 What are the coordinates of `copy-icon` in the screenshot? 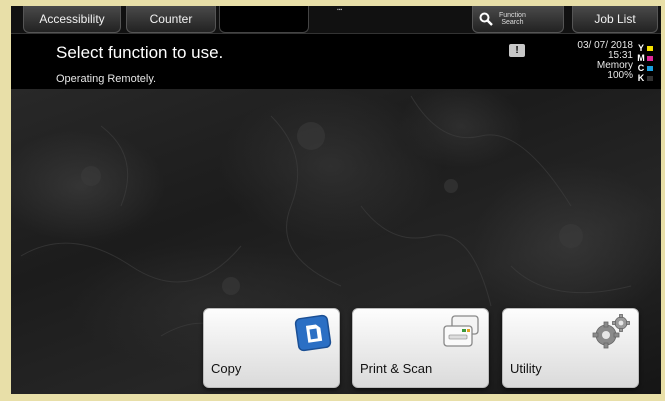 It's located at (313, 333).